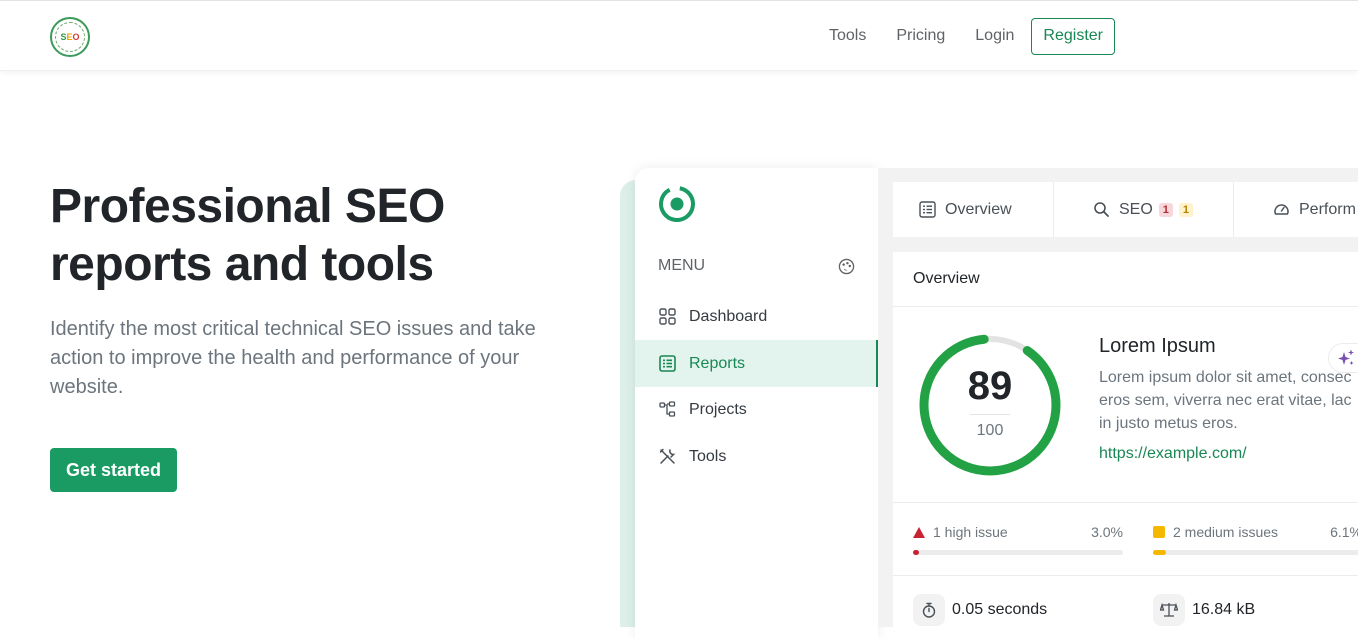 This screenshot has width=1358, height=638. What do you see at coordinates (1073, 36) in the screenshot?
I see `register-button: Register` at bounding box center [1073, 36].